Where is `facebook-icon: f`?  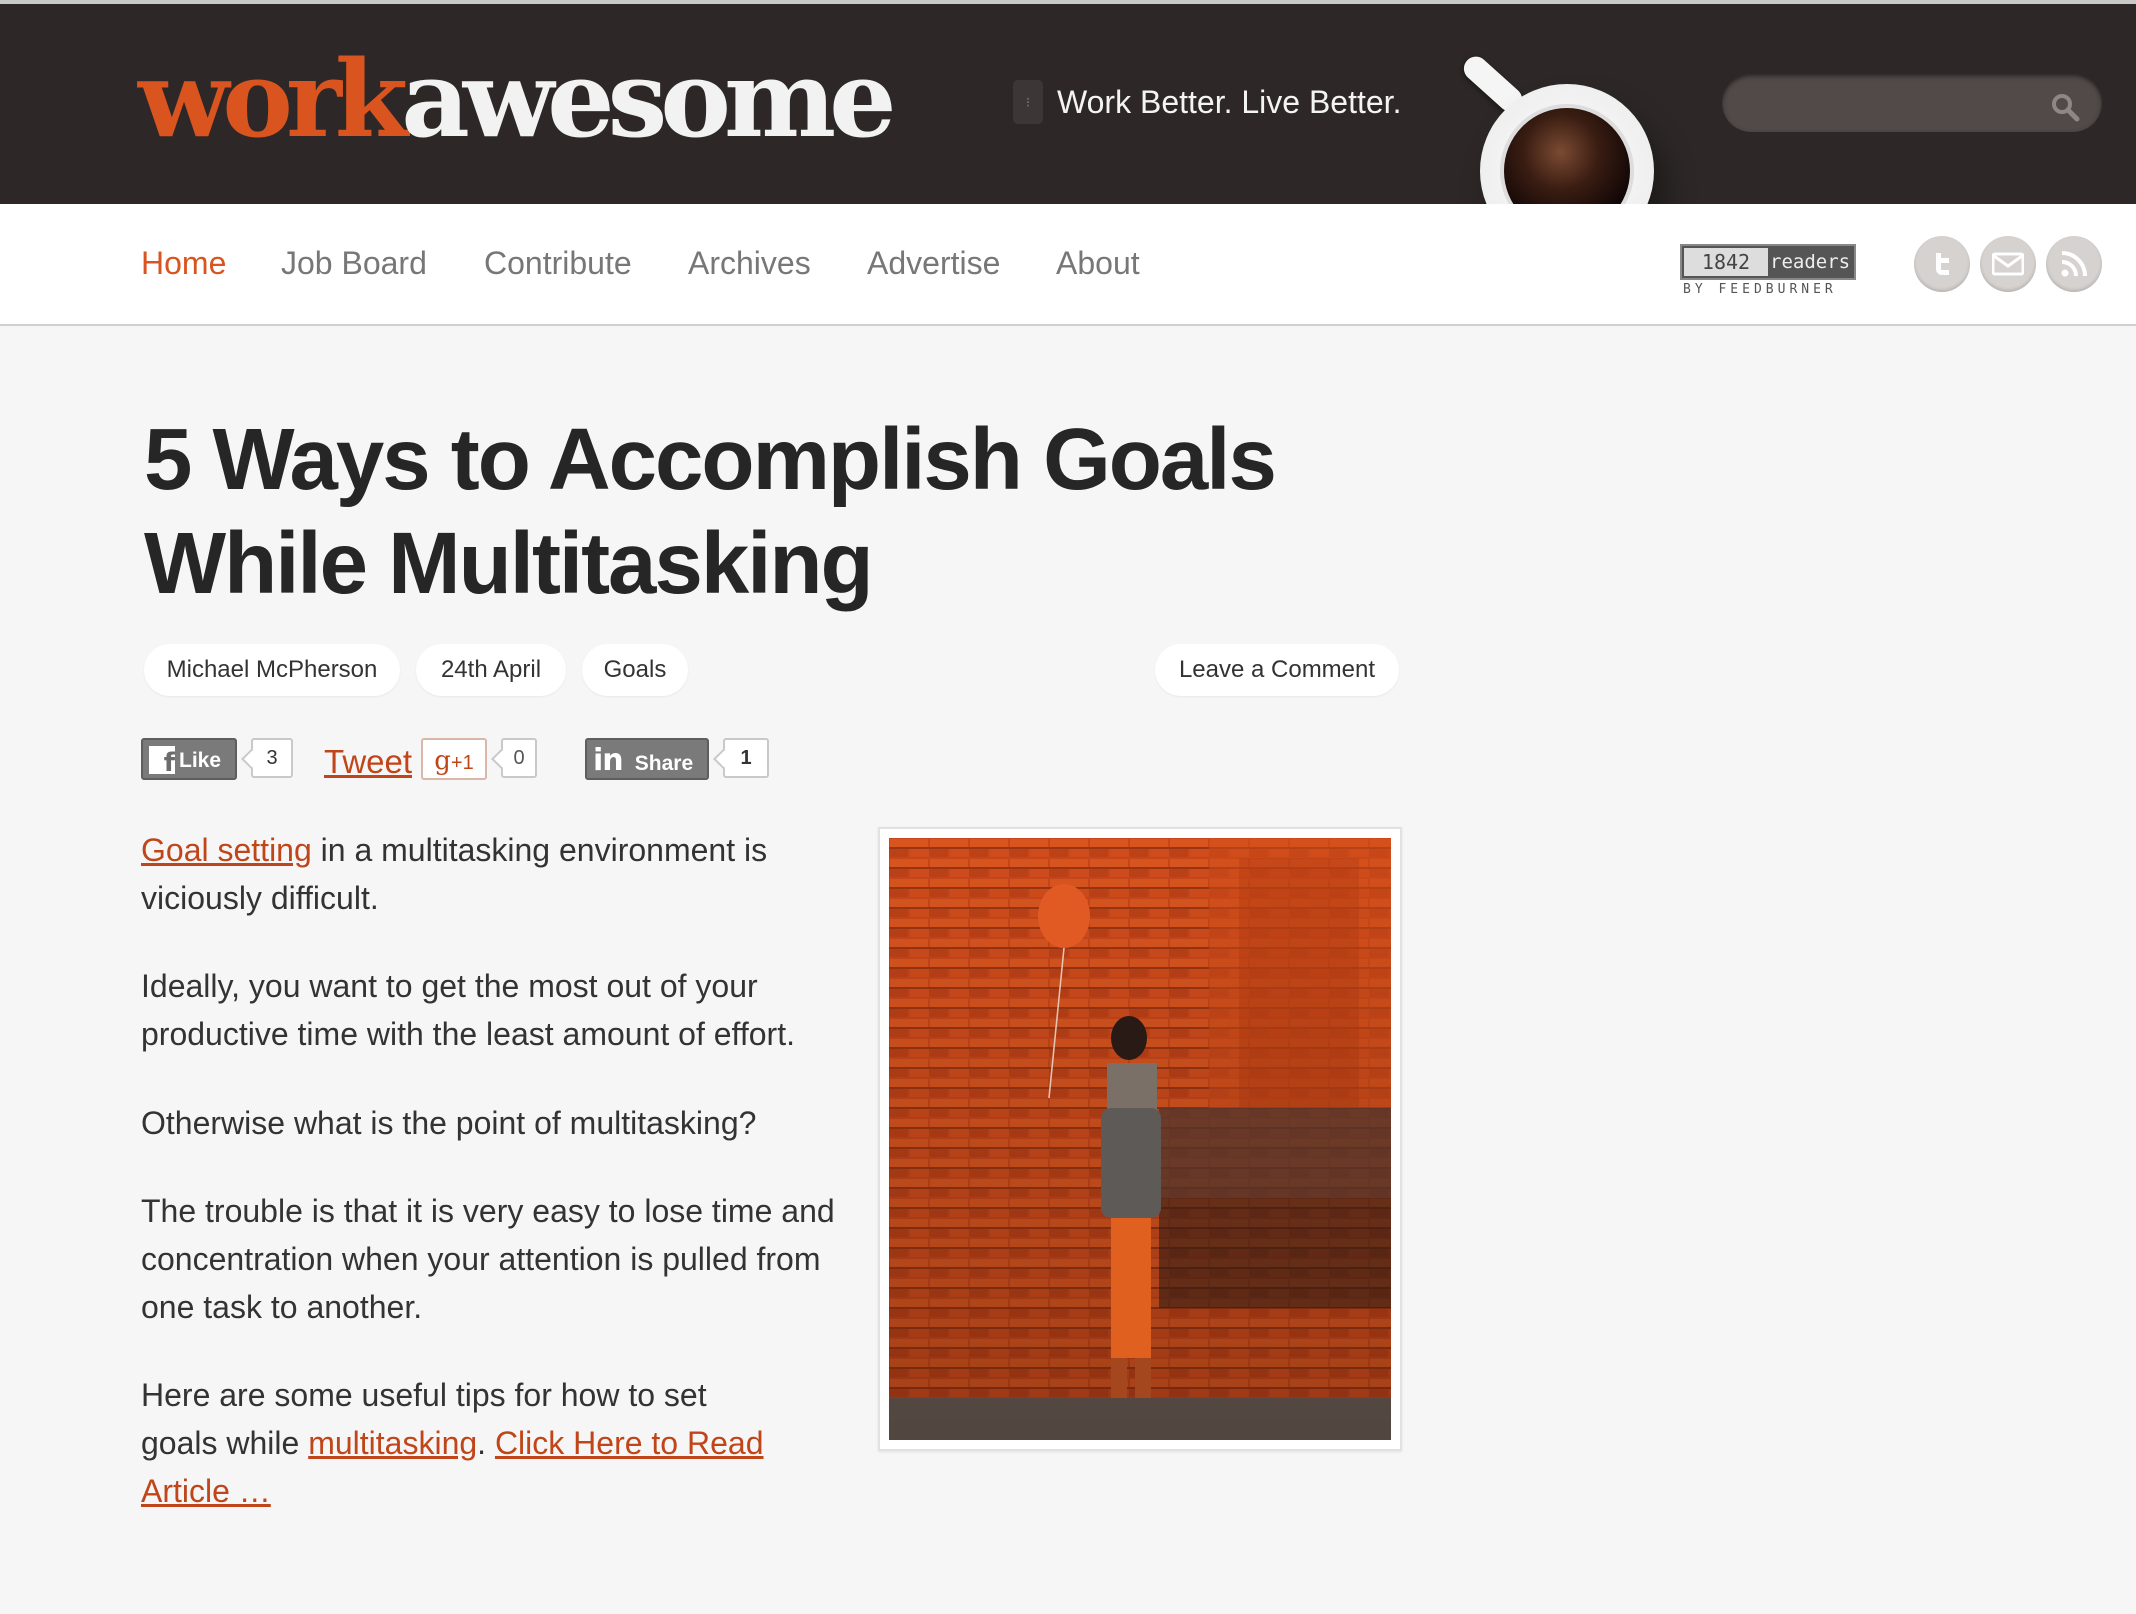 facebook-icon: f is located at coordinates (162, 760).